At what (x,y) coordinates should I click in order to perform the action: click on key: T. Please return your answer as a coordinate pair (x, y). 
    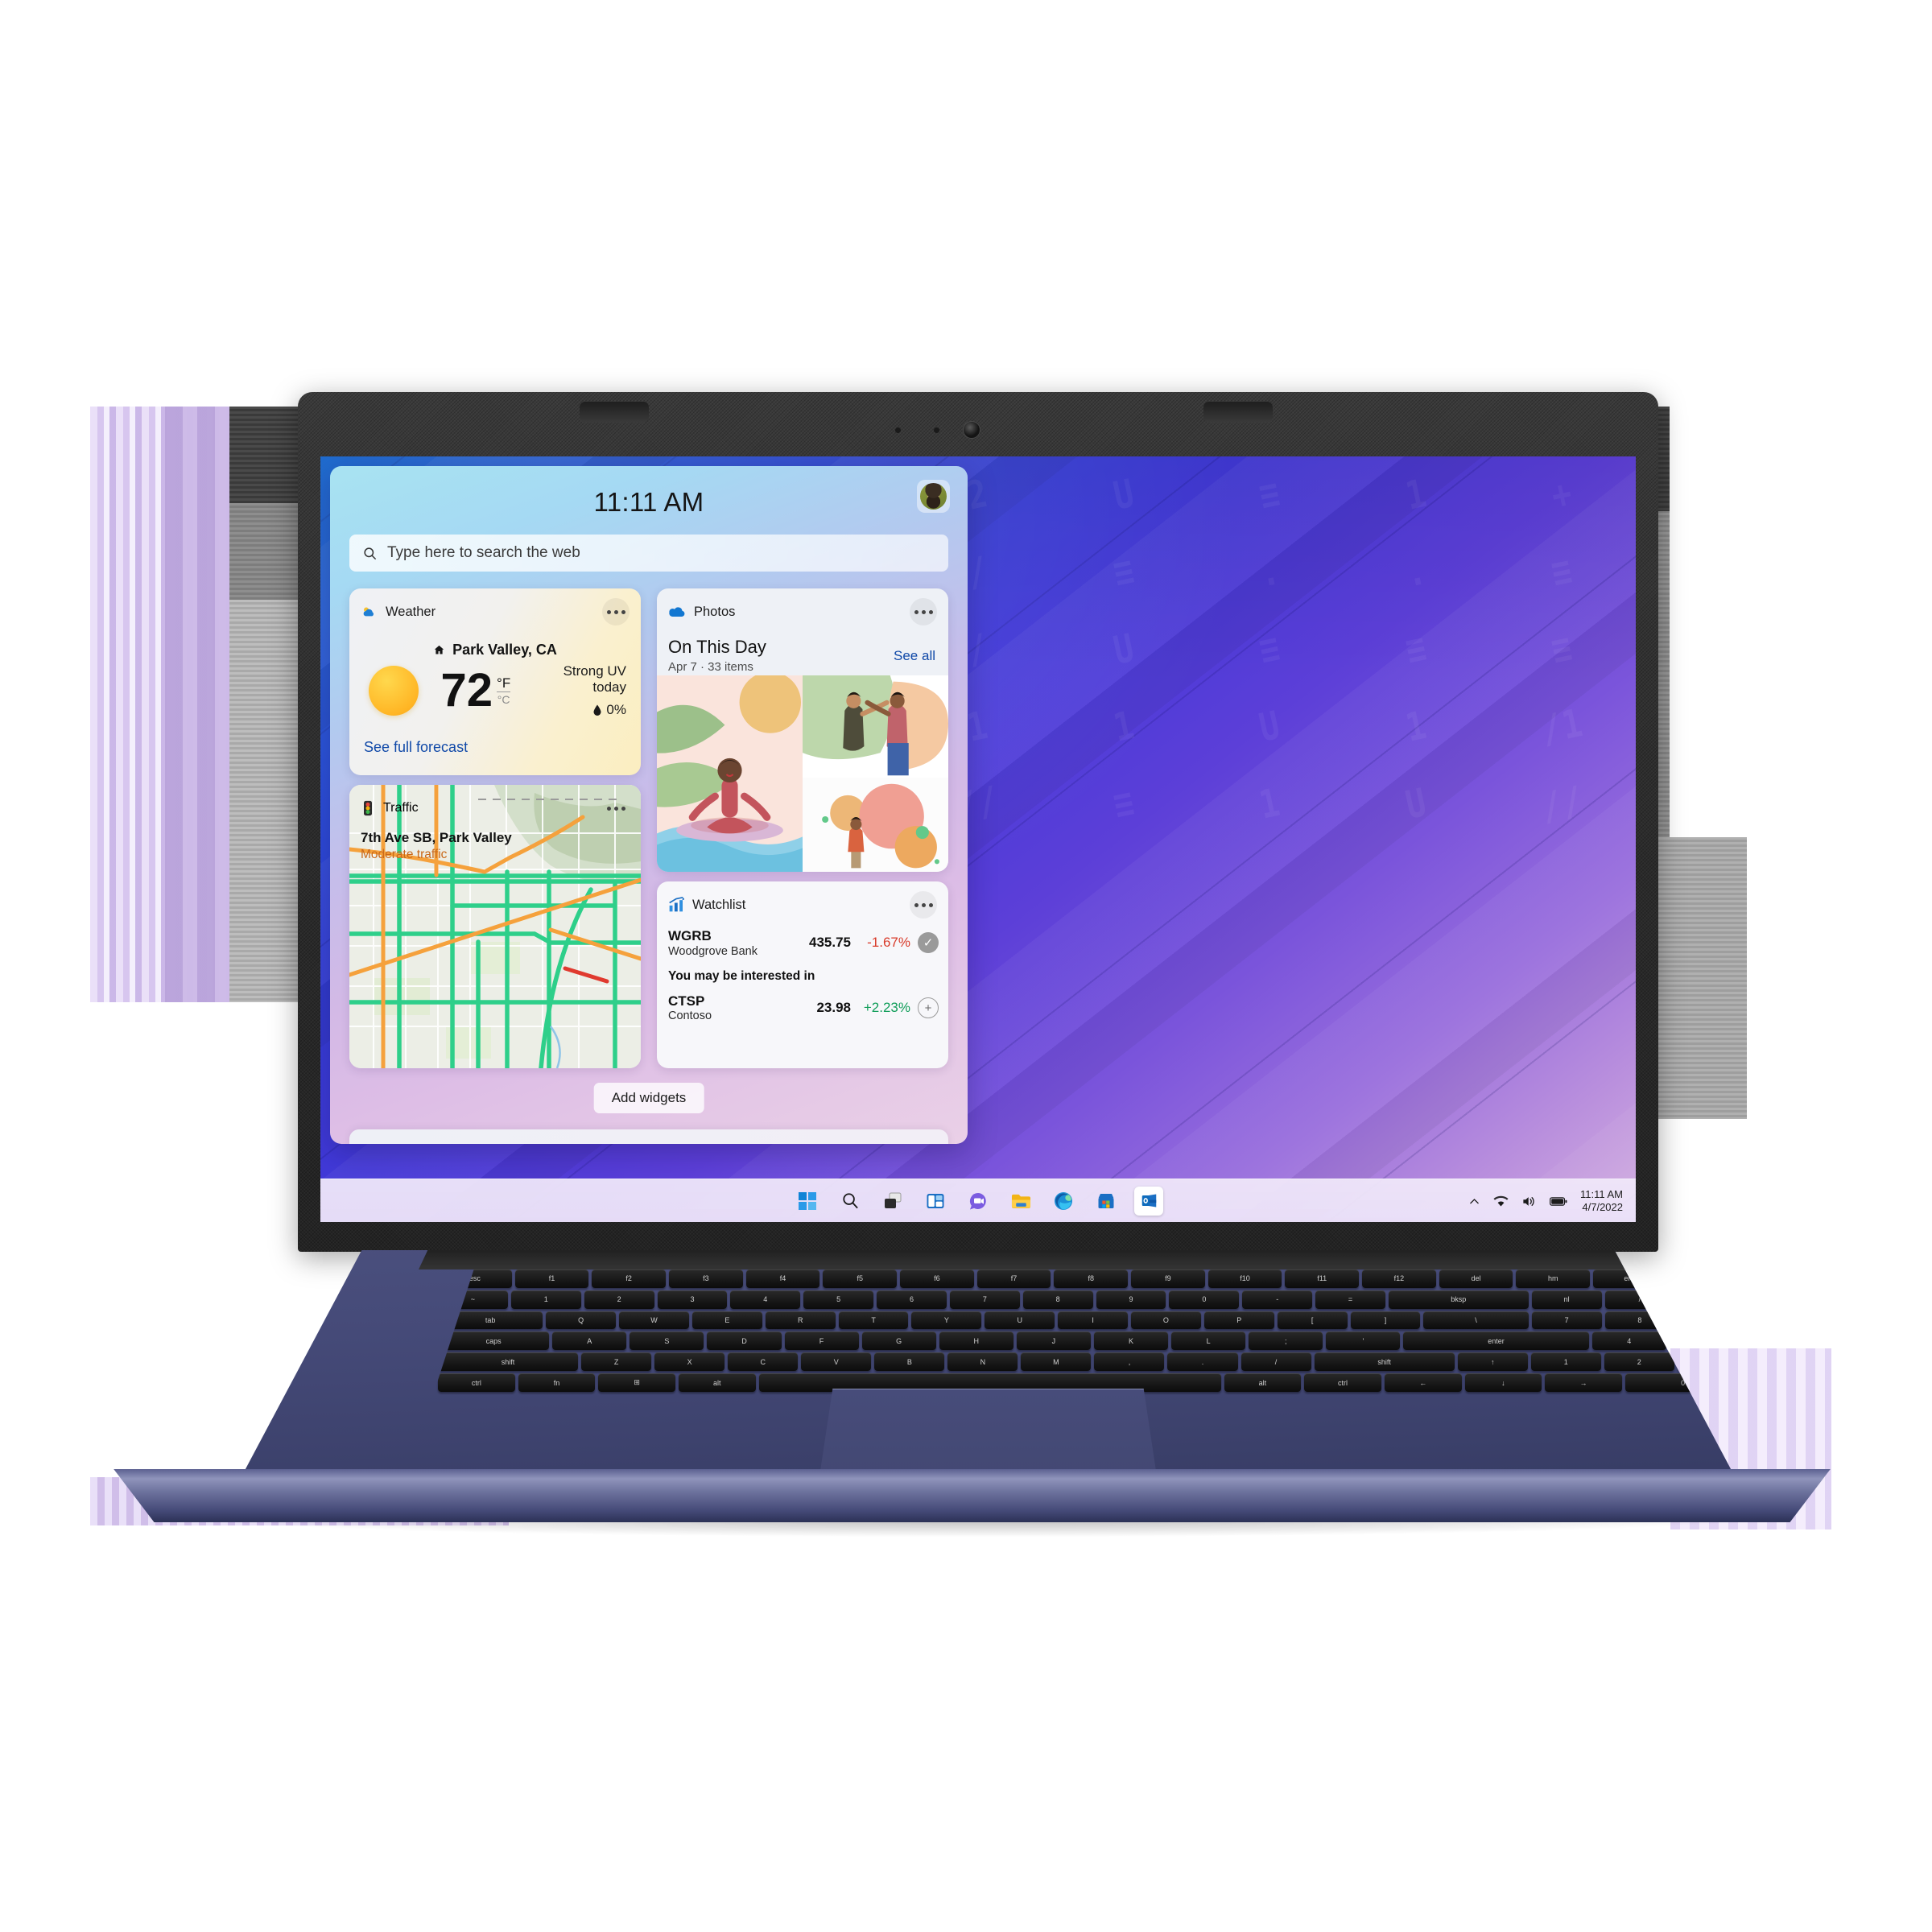
    Looking at the image, I should click on (873, 1320).